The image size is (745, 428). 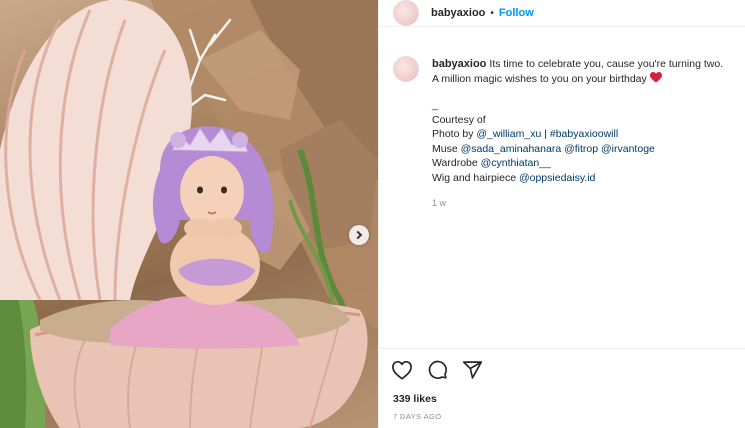 I want to click on post-header: babyaxioo • Follow, so click(x=562, y=13).